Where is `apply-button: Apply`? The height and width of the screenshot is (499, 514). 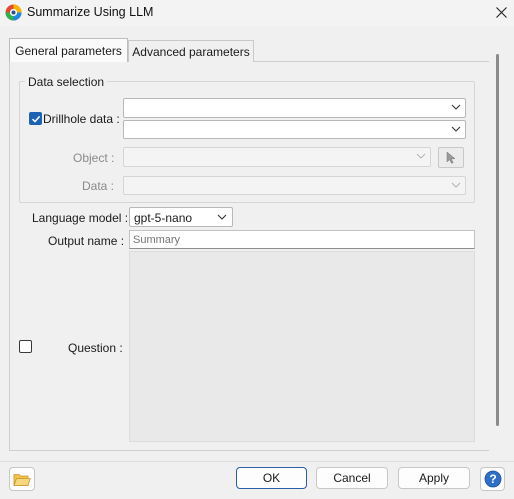
apply-button: Apply is located at coordinates (434, 478).